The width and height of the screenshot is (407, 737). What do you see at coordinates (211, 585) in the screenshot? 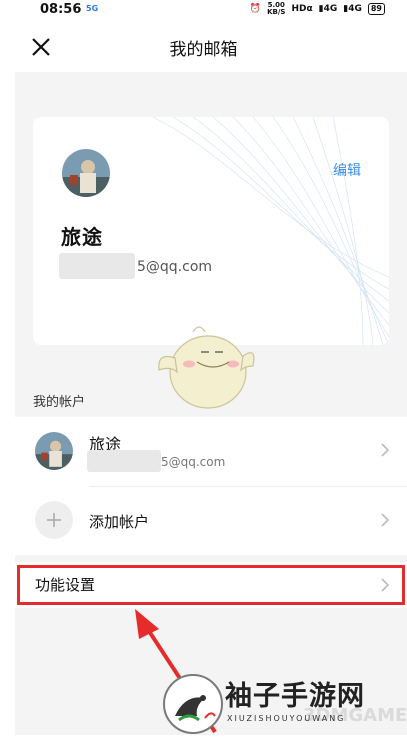
I see `highlight-frame` at bounding box center [211, 585].